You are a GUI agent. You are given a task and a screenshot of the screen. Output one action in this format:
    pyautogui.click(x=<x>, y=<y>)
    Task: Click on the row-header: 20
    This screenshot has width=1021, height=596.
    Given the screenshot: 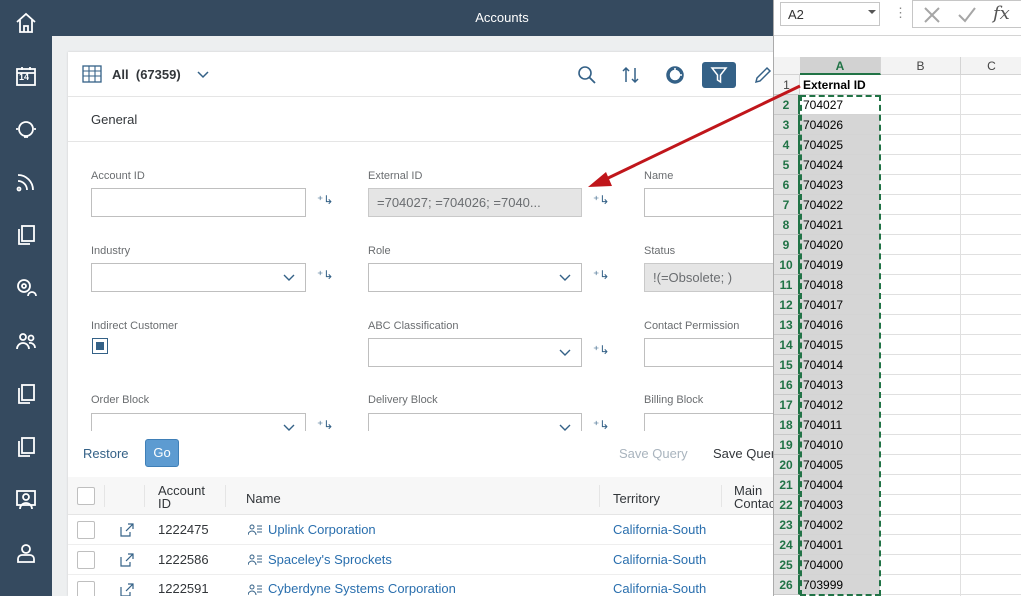 What is the action you would take?
    pyautogui.click(x=787, y=465)
    